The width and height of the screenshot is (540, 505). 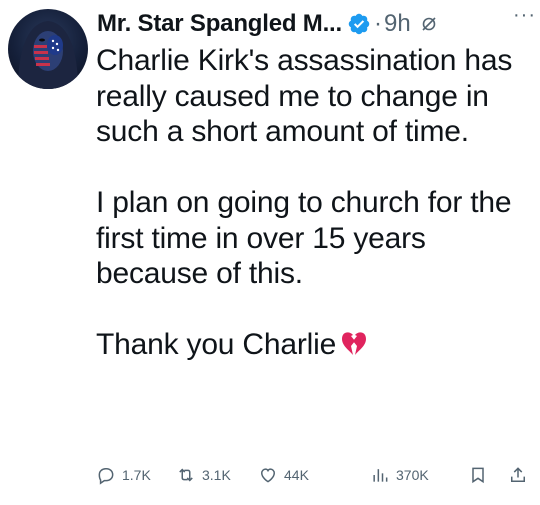 I want to click on like-count: 44K, so click(x=296, y=475).